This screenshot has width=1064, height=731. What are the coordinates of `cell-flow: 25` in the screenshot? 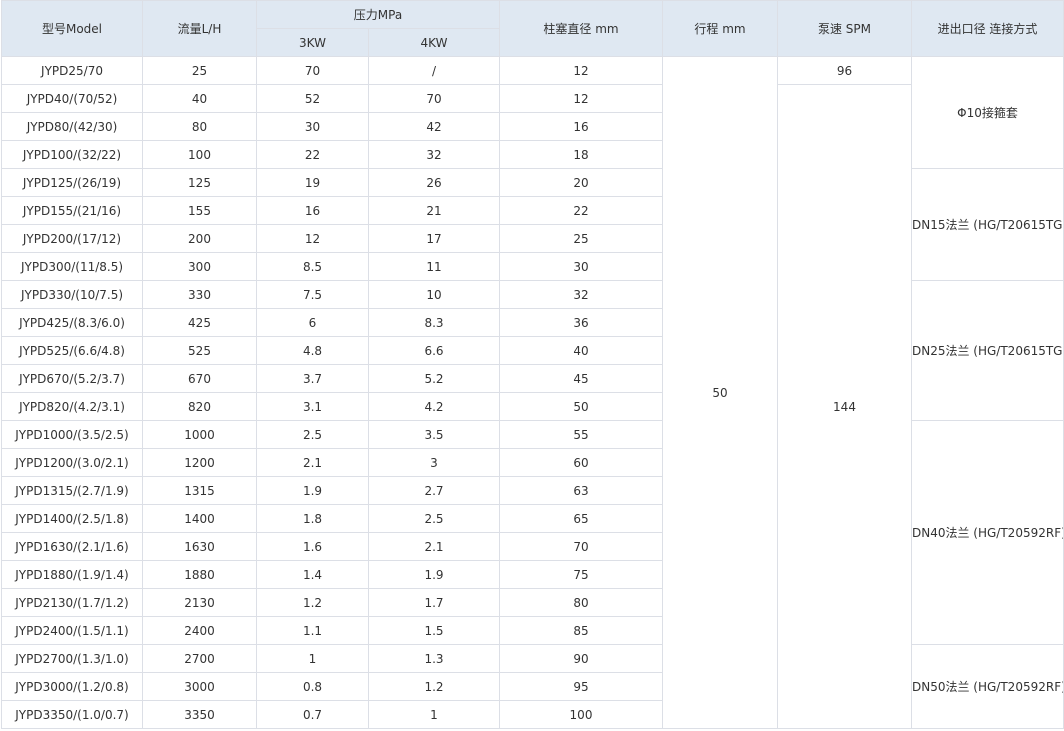 It's located at (199, 70).